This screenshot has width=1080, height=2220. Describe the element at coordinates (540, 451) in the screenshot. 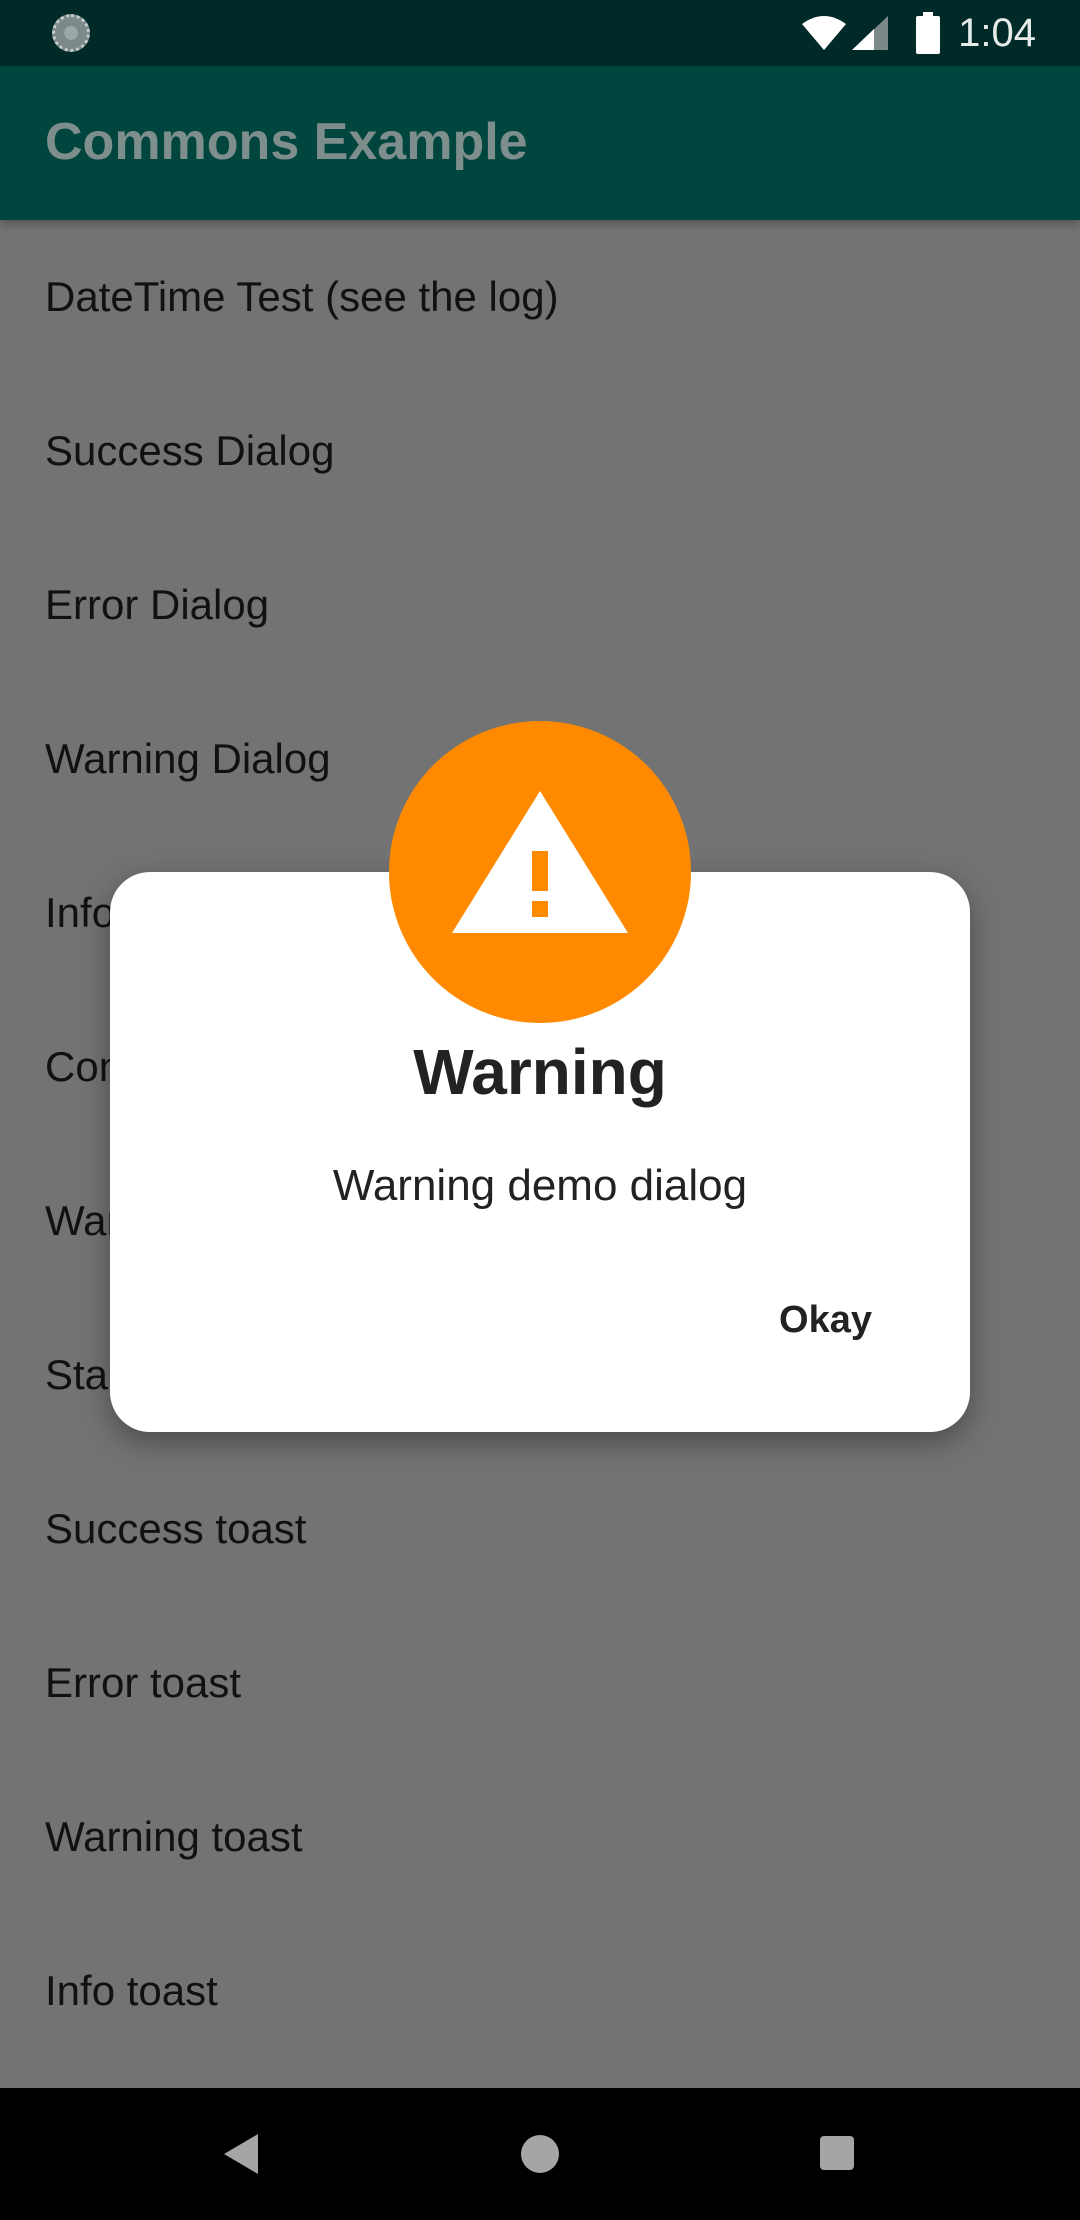

I see `list-item-success-dialog: Success Dialog` at that location.